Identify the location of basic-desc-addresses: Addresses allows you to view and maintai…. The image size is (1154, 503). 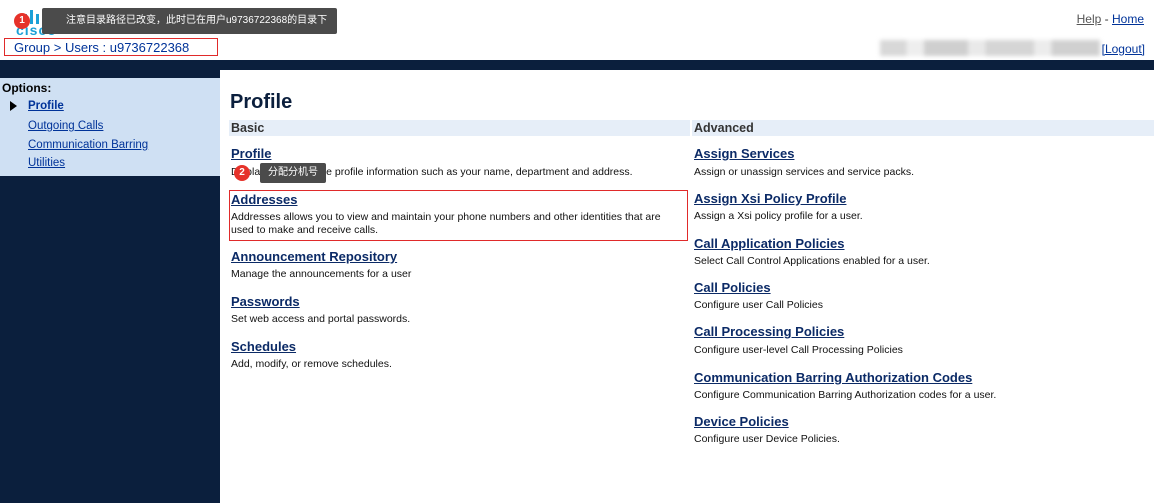
(446, 223).